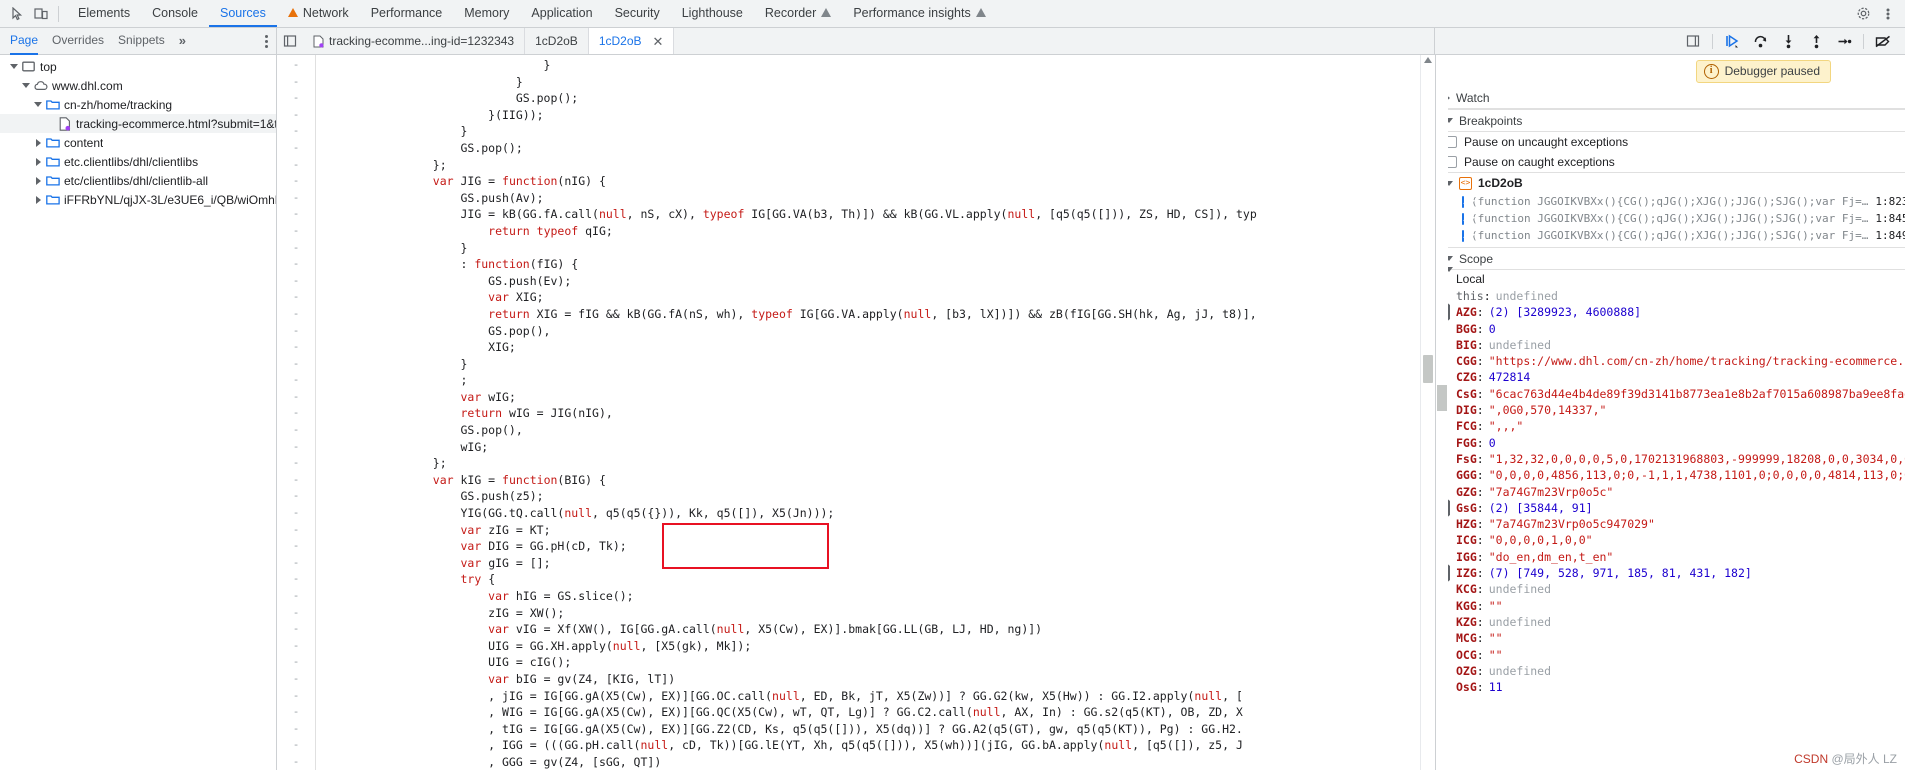  Describe the element at coordinates (1463, 235) in the screenshot. I see `checkbox` at that location.